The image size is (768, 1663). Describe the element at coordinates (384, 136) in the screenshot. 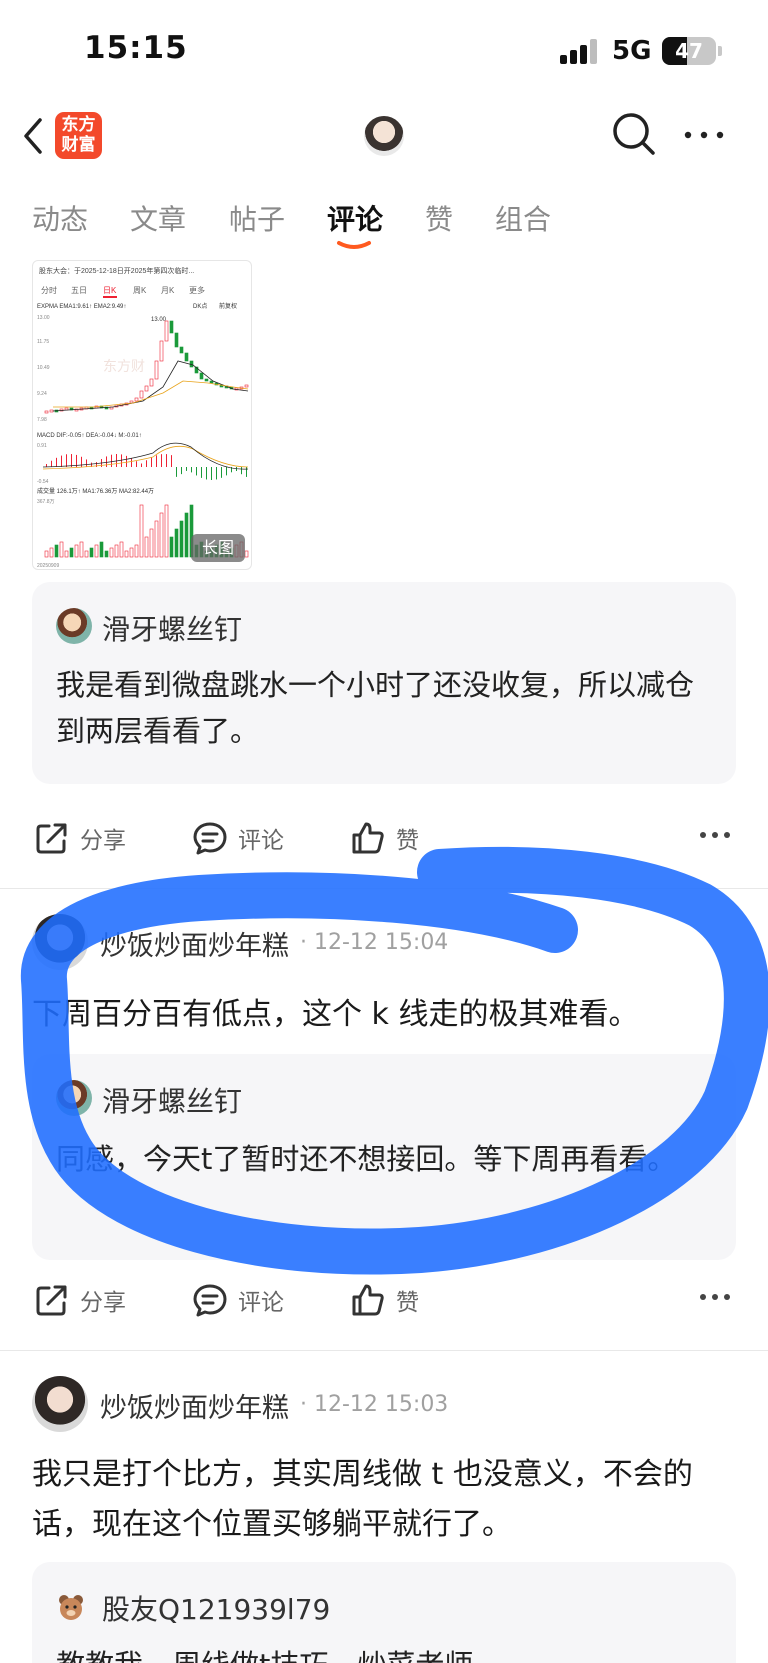

I see `profile-avatar` at that location.